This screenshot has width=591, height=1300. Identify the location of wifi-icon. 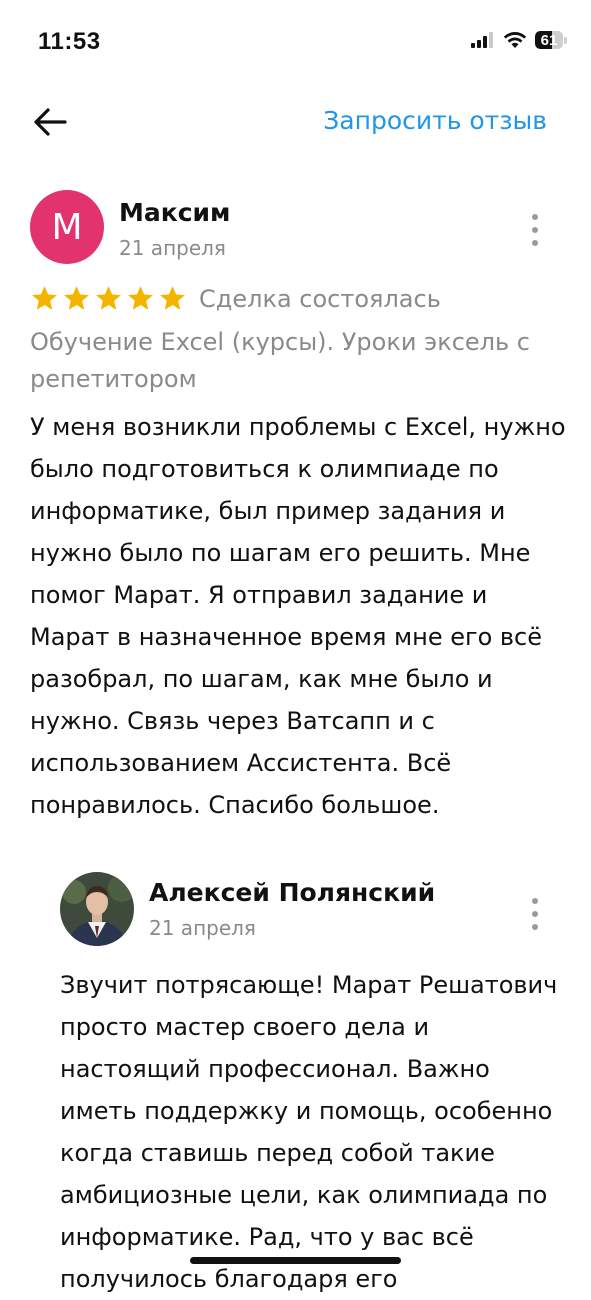
(515, 40).